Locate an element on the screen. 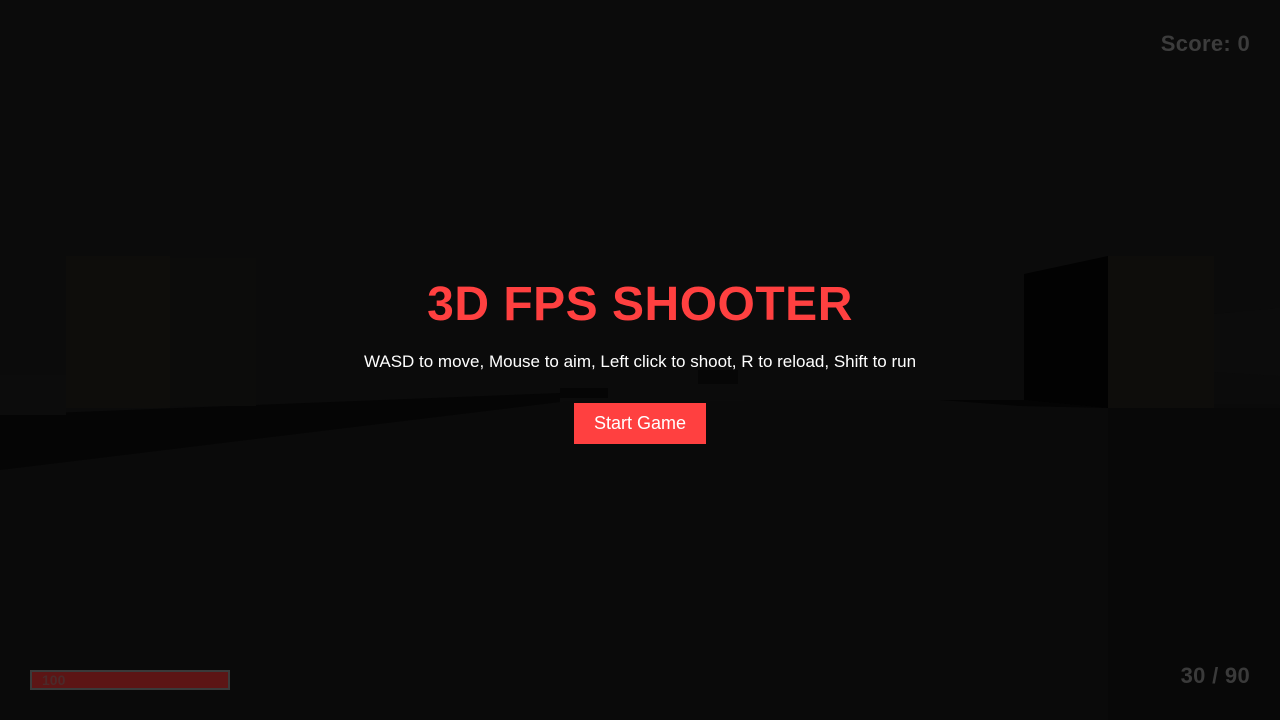  start-game-button: Start Game is located at coordinates (640, 423).